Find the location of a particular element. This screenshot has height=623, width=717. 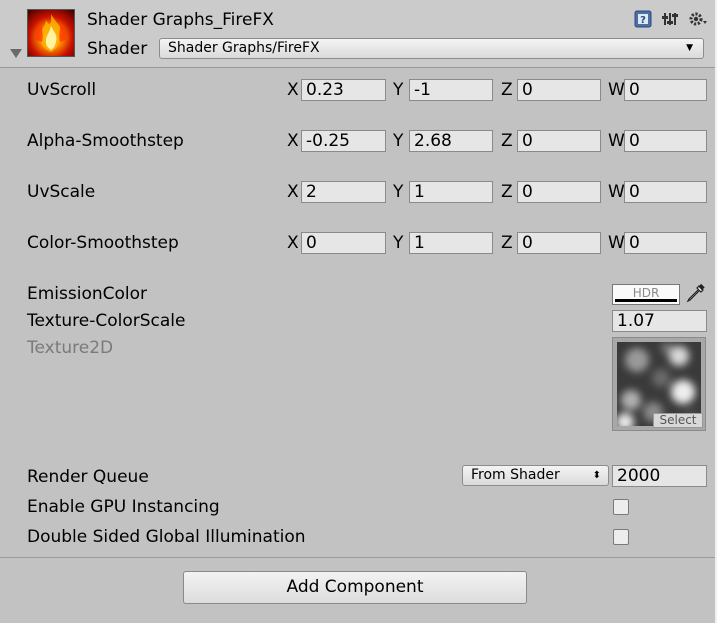

gpu-instancing-label: Enable GPU Instancing is located at coordinates (123, 507).